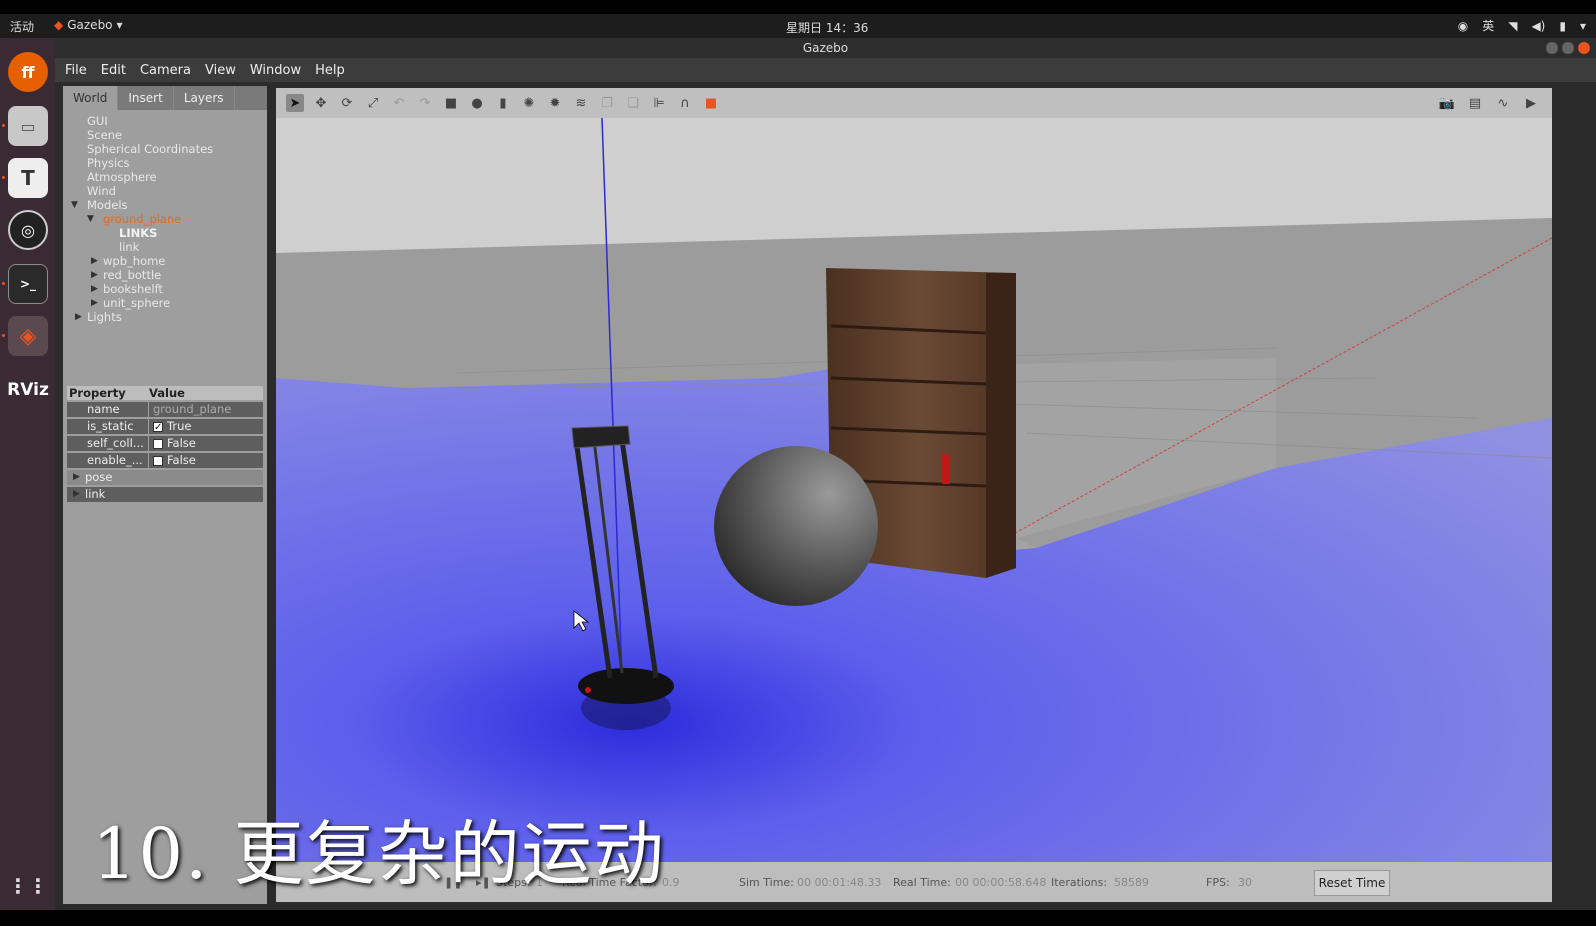 The height and width of the screenshot is (926, 1596). I want to click on snap-icon: ∩, so click(685, 103).